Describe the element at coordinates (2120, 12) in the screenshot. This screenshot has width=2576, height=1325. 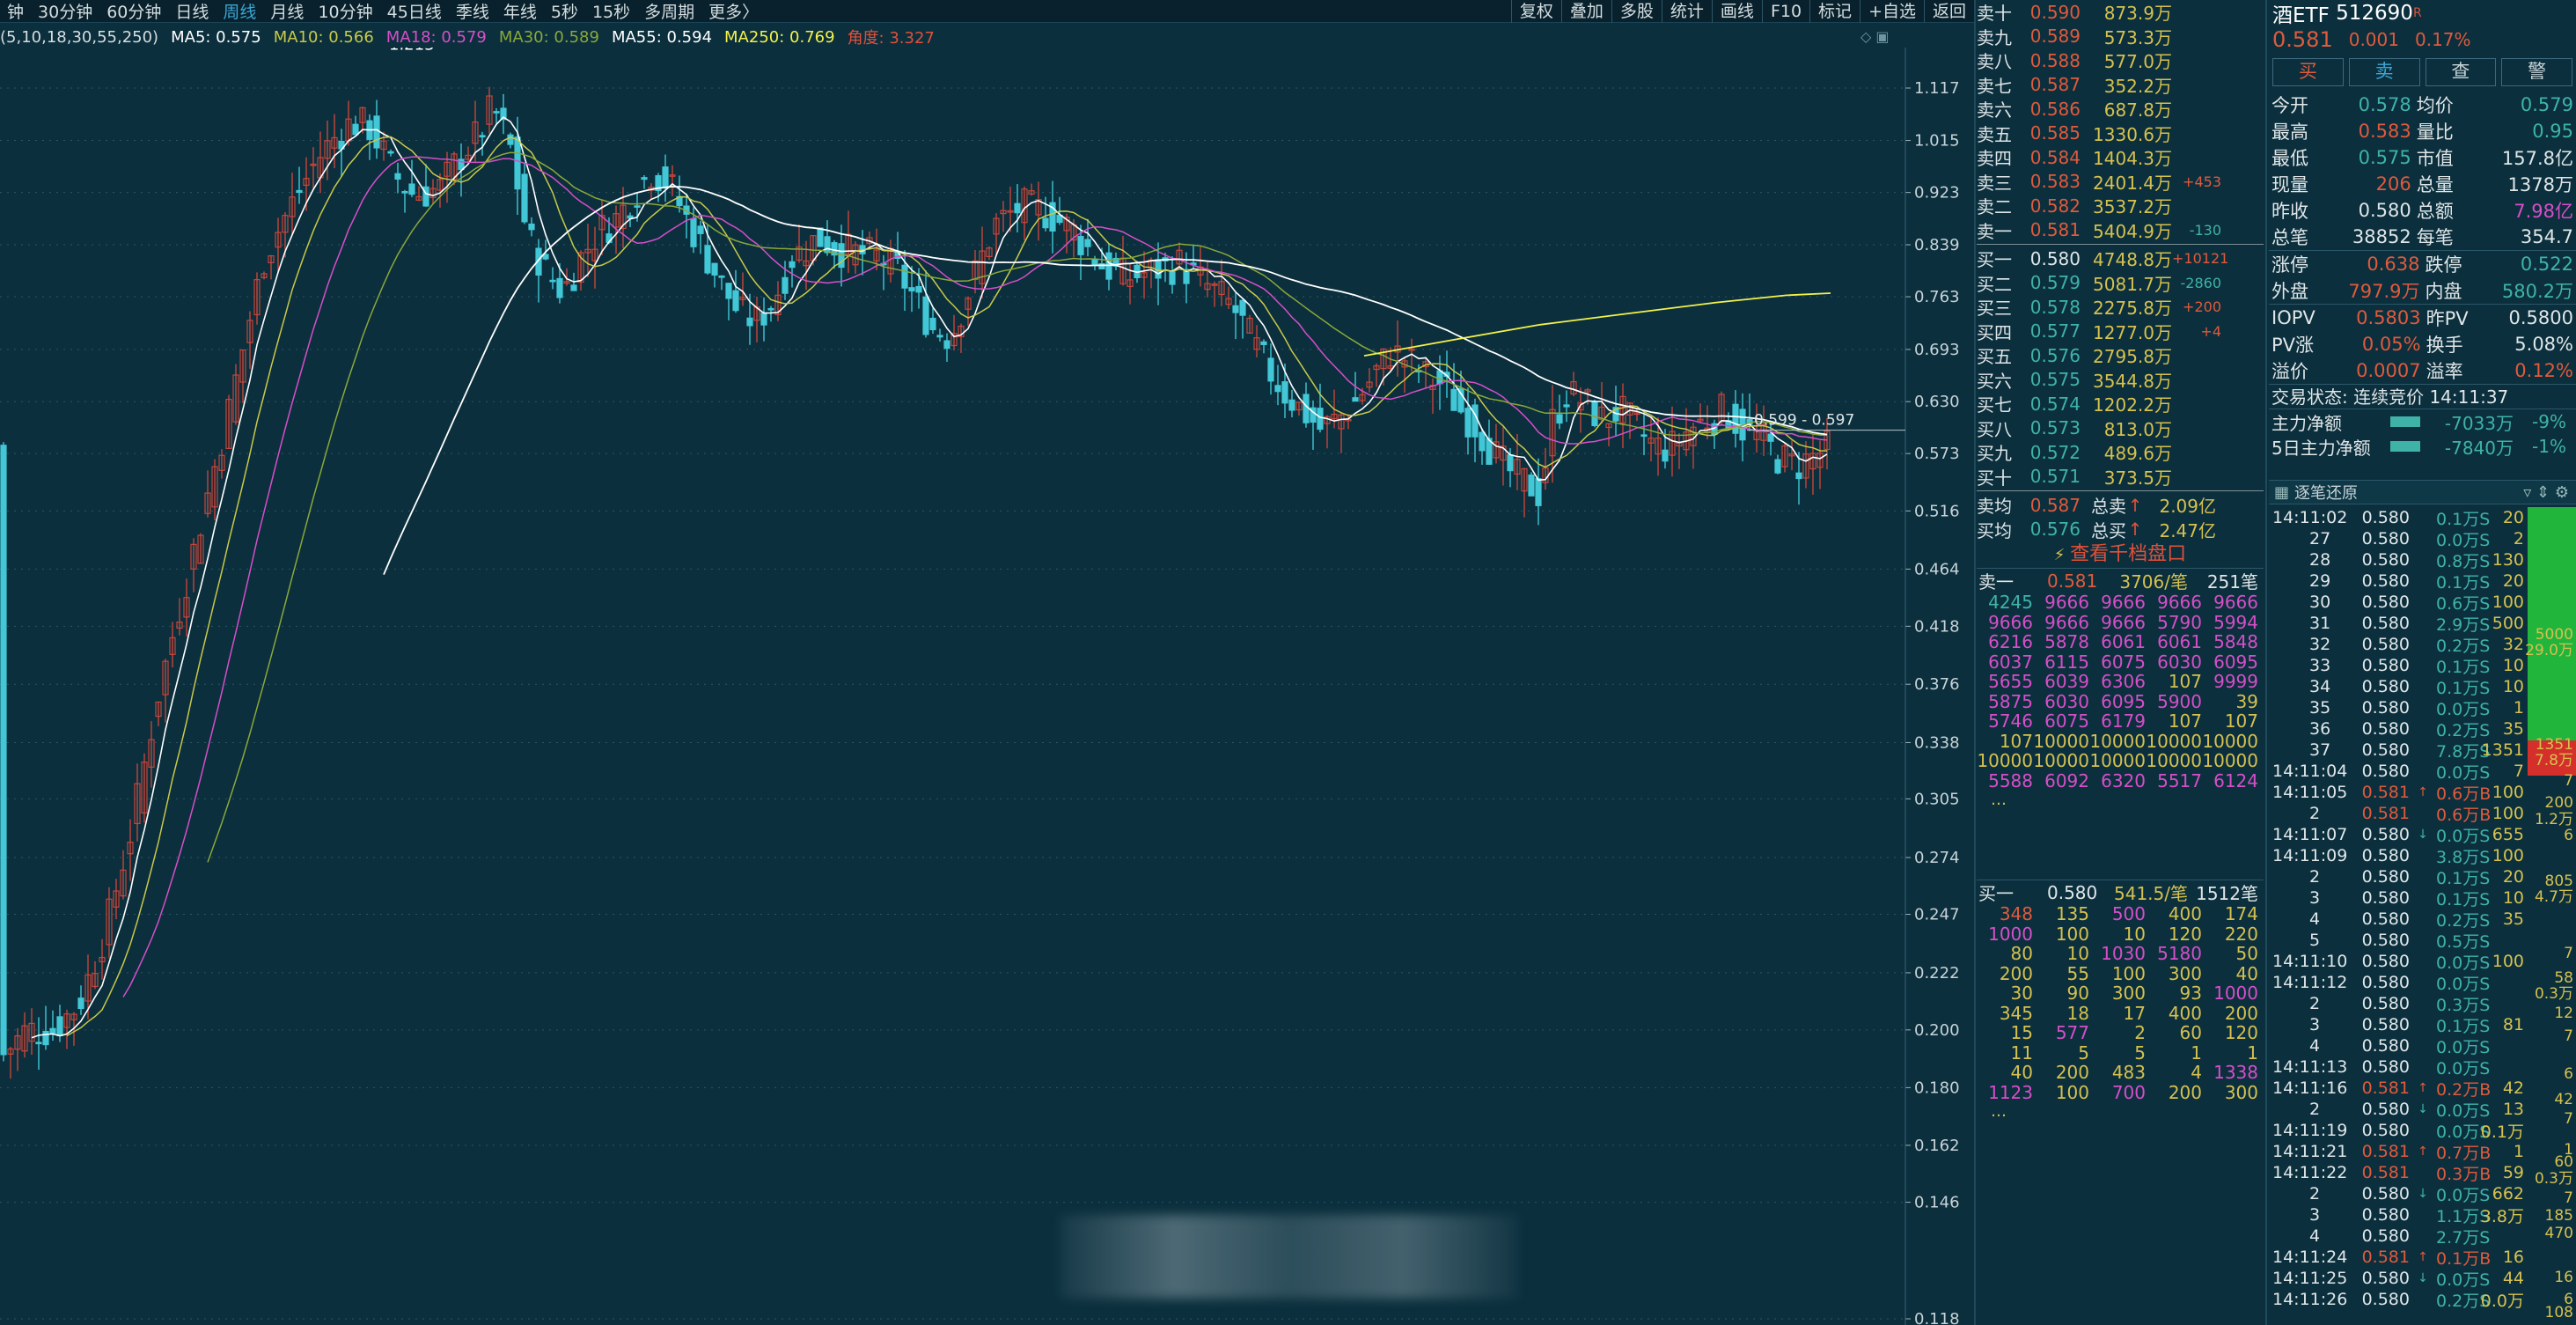
I see `sell-level: 卖十 0.590 873.9万` at that location.